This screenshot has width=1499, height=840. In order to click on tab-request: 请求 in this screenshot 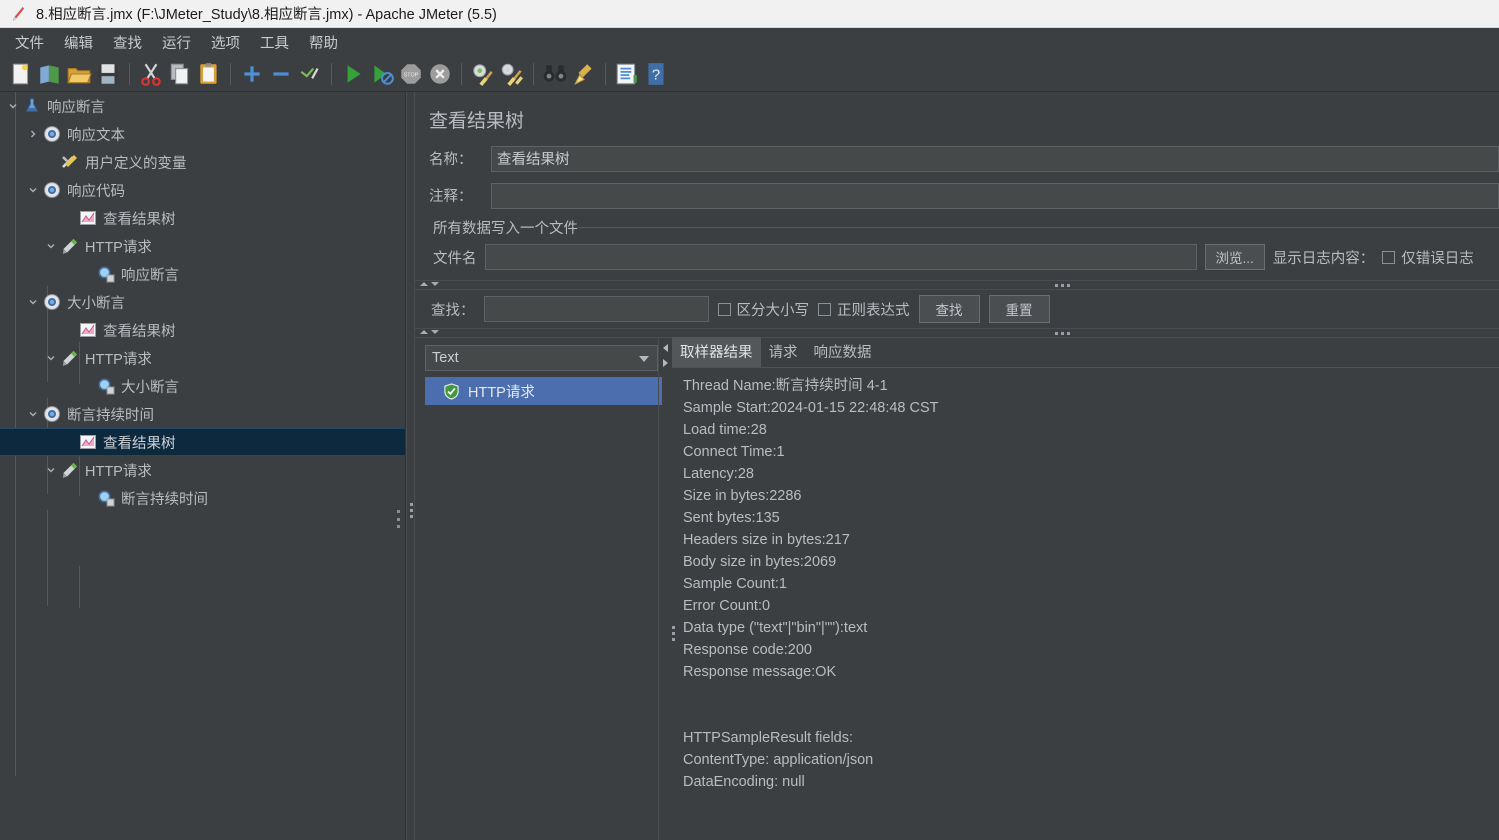, I will do `click(783, 352)`.